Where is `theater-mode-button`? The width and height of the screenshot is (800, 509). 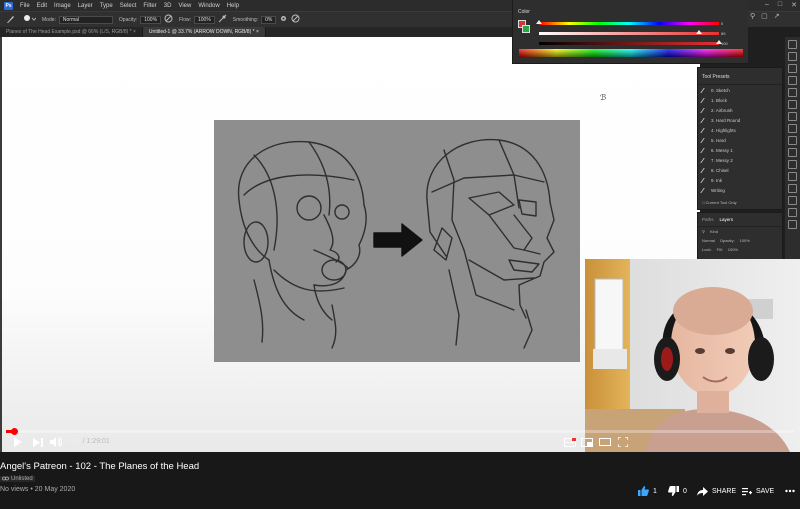
theater-mode-button is located at coordinates (605, 442).